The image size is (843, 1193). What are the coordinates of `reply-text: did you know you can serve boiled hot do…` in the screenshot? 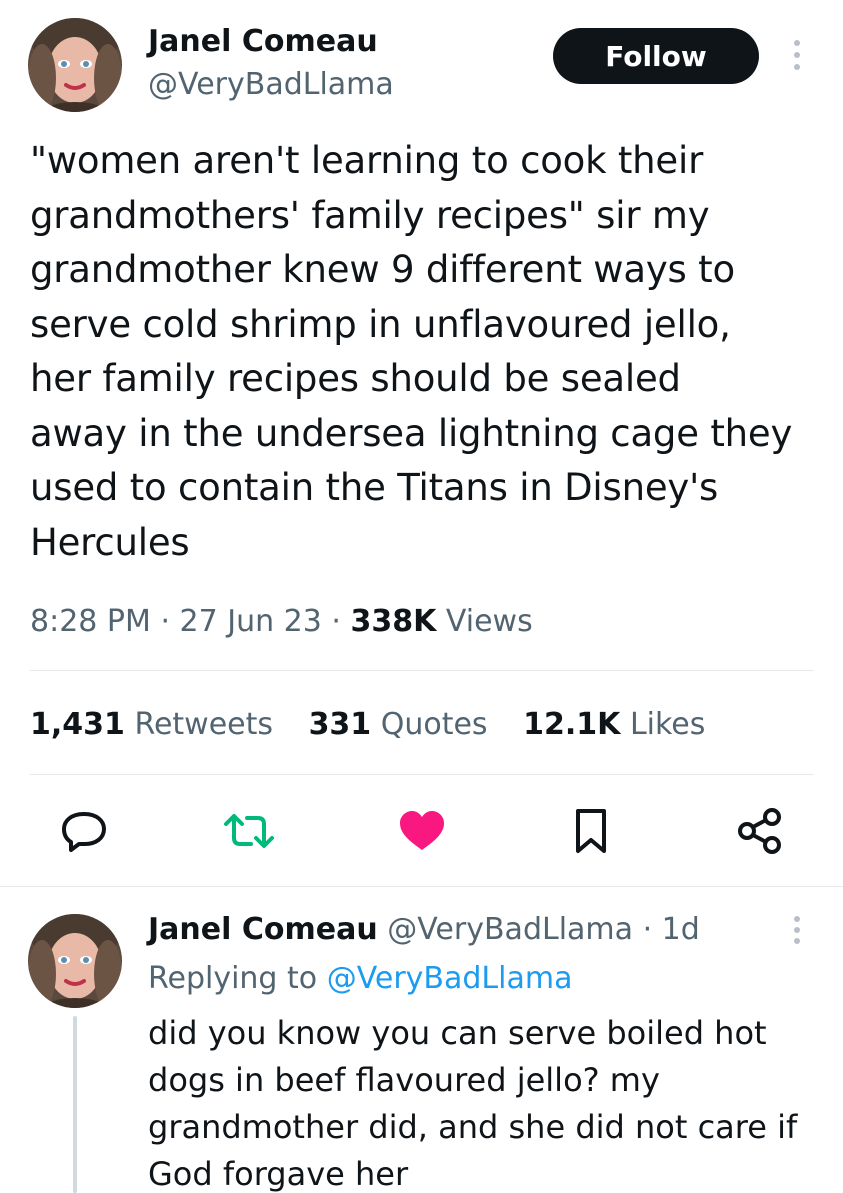 It's located at (472, 1101).